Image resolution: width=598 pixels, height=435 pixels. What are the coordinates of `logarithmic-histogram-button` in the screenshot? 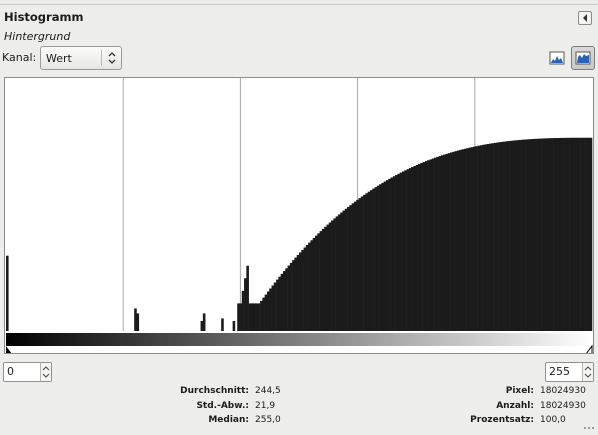 It's located at (583, 58).